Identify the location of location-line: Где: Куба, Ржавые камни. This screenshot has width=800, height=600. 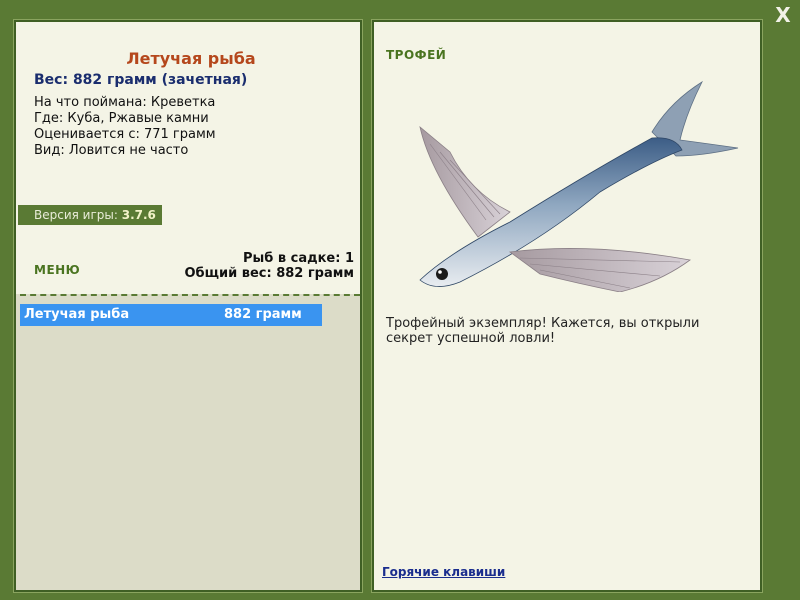
(121, 118).